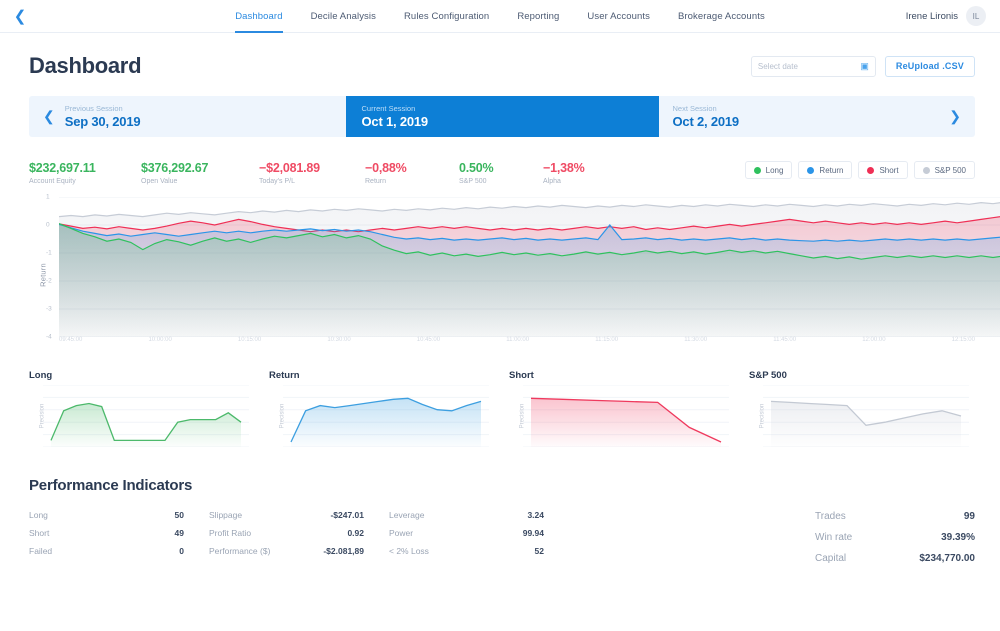 The width and height of the screenshot is (1000, 631). What do you see at coordinates (816, 116) in the screenshot?
I see `next-session-button: Next Session Oct 2, 2019 ❯` at bounding box center [816, 116].